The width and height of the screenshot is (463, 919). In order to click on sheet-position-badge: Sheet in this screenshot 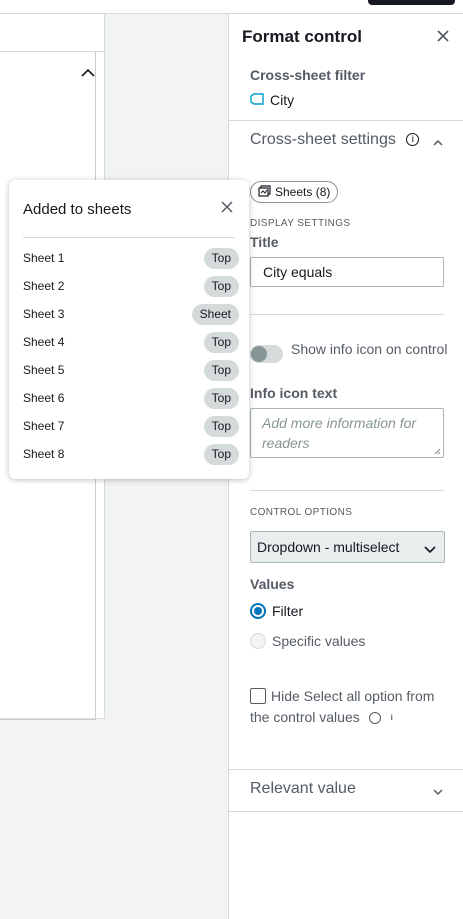, I will do `click(215, 314)`.